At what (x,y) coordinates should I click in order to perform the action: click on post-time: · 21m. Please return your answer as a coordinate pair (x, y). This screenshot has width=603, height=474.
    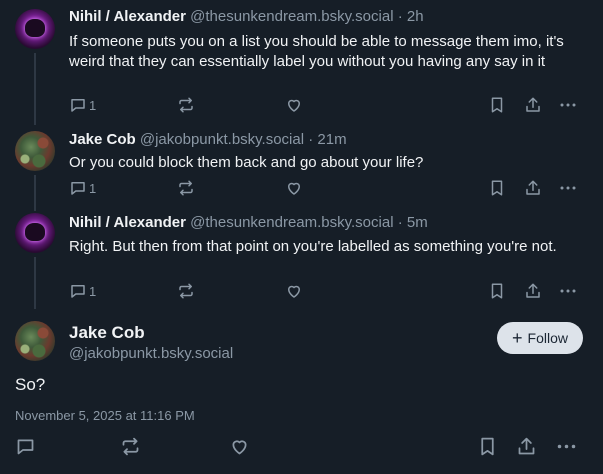
    Looking at the image, I should click on (327, 139).